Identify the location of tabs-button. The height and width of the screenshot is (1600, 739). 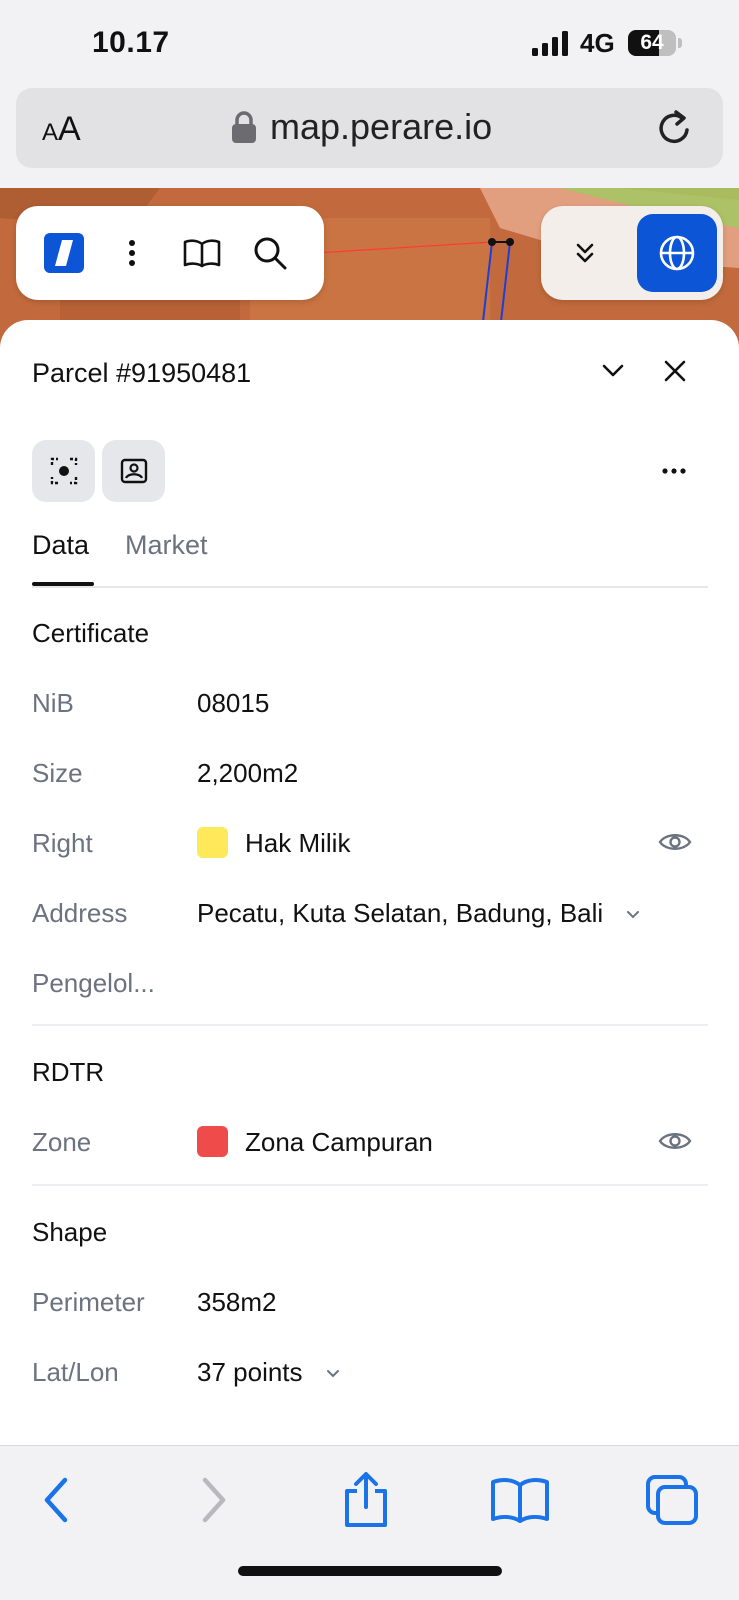
(672, 1500).